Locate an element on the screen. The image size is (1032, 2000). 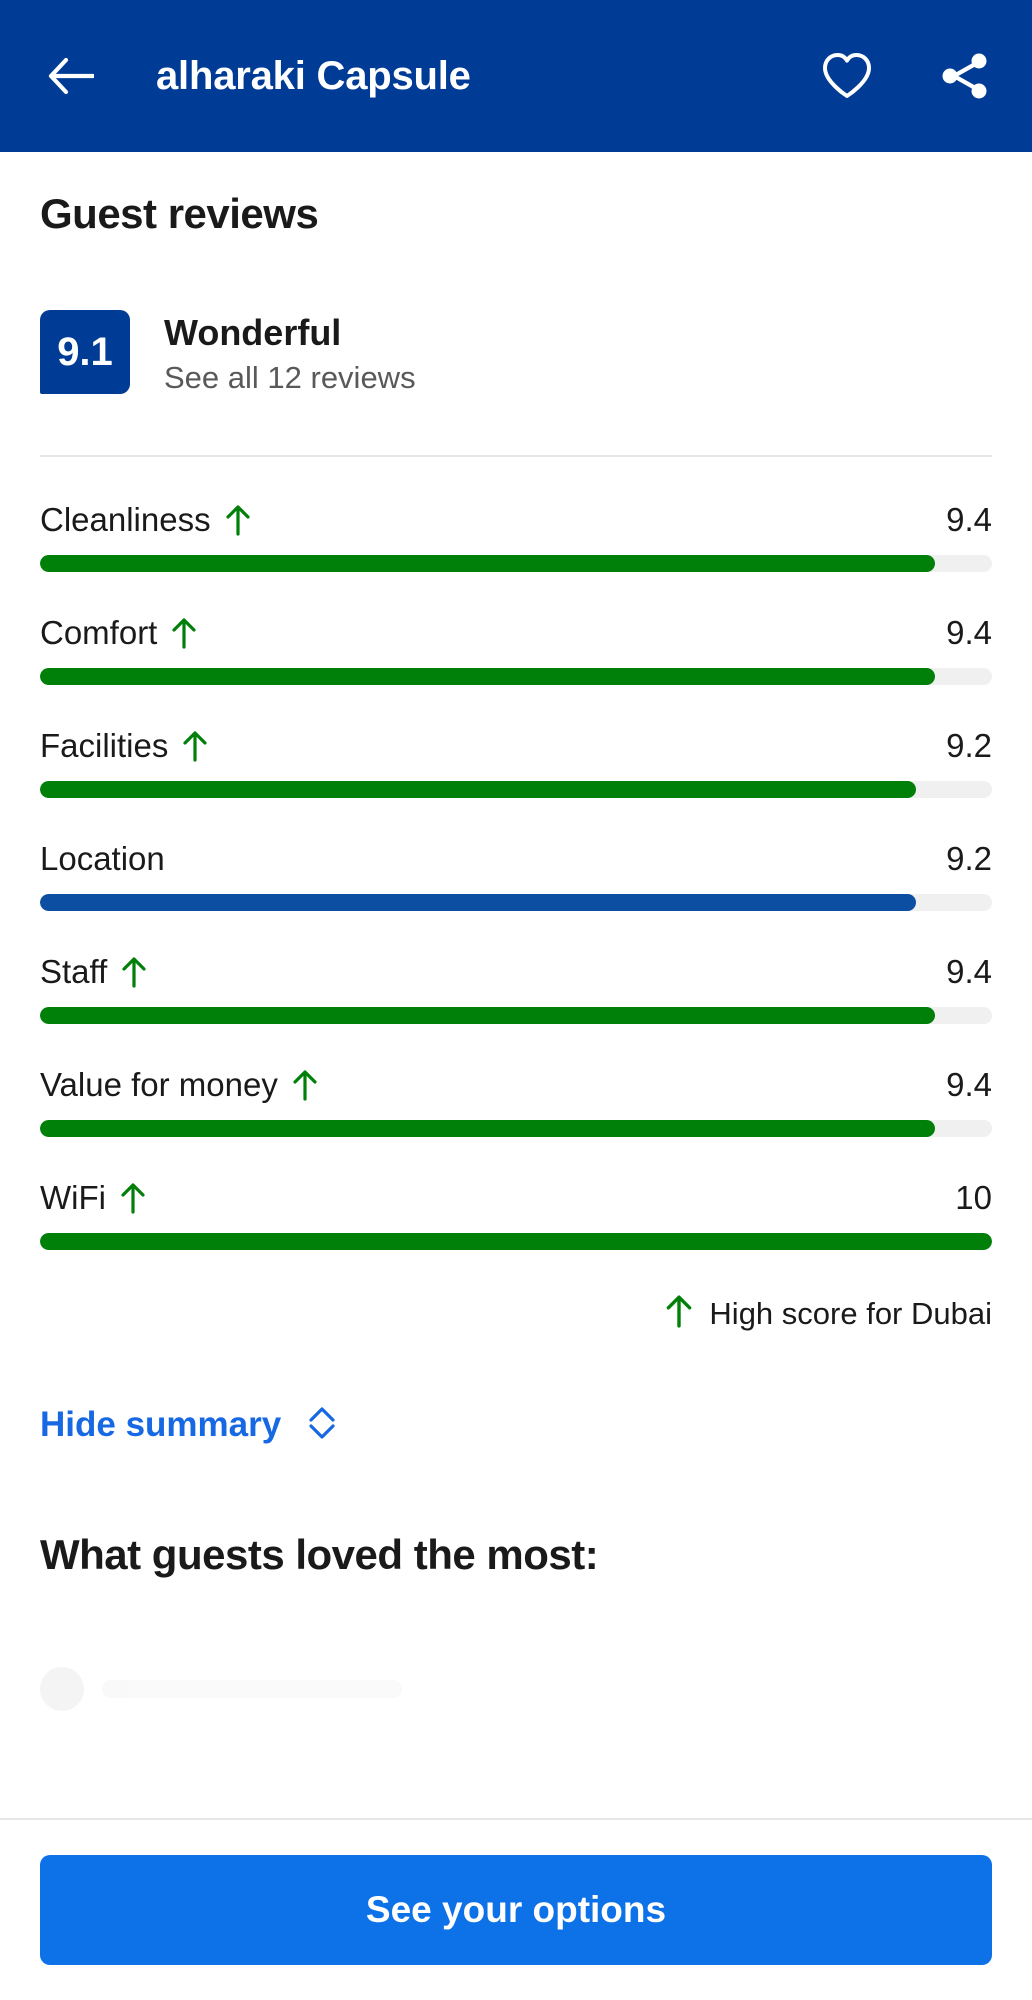
sticky-footer: See your options is located at coordinates (516, 1909).